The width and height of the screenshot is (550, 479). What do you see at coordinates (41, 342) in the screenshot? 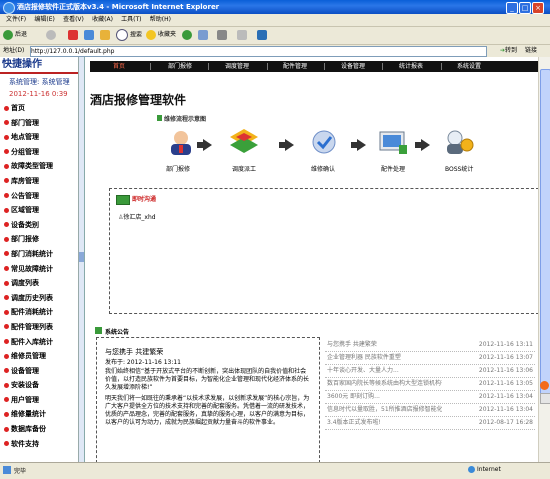
I see `sidebar-item: 配件入库统计` at bounding box center [41, 342].